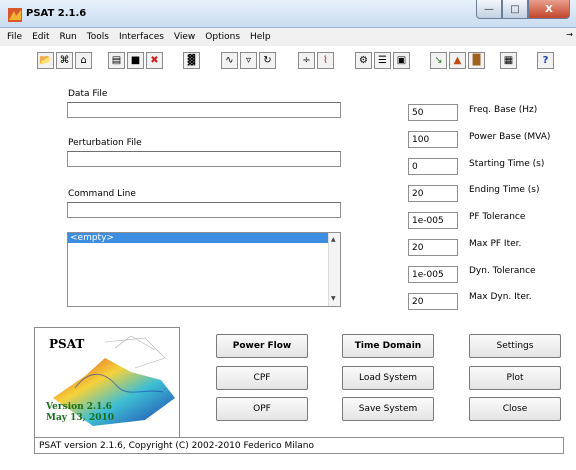  I want to click on menu-options: Options, so click(222, 37).